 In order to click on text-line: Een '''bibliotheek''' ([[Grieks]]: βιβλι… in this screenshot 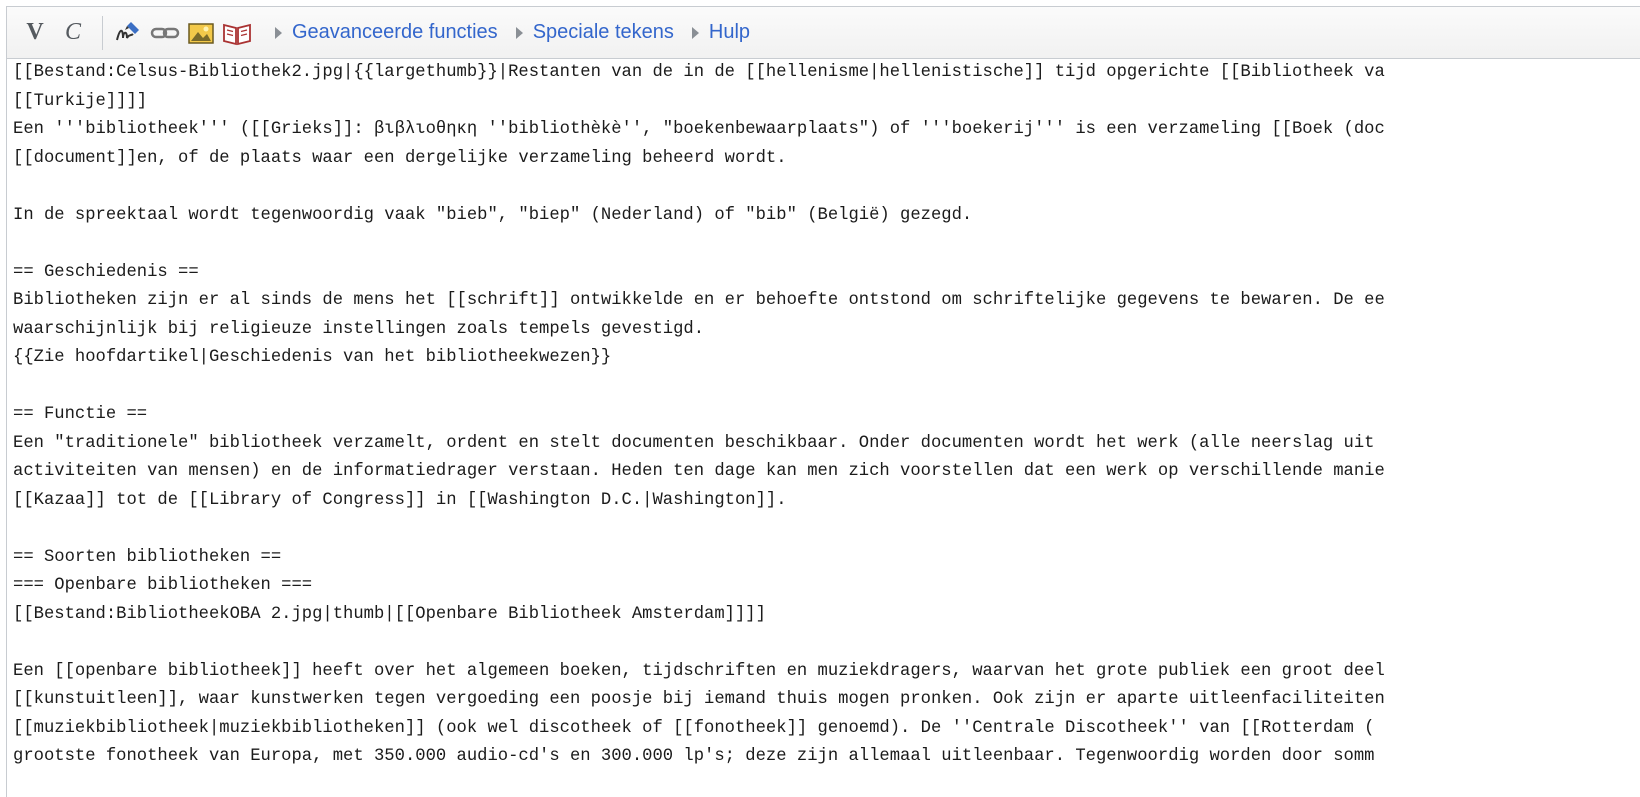, I will do `click(699, 129)`.